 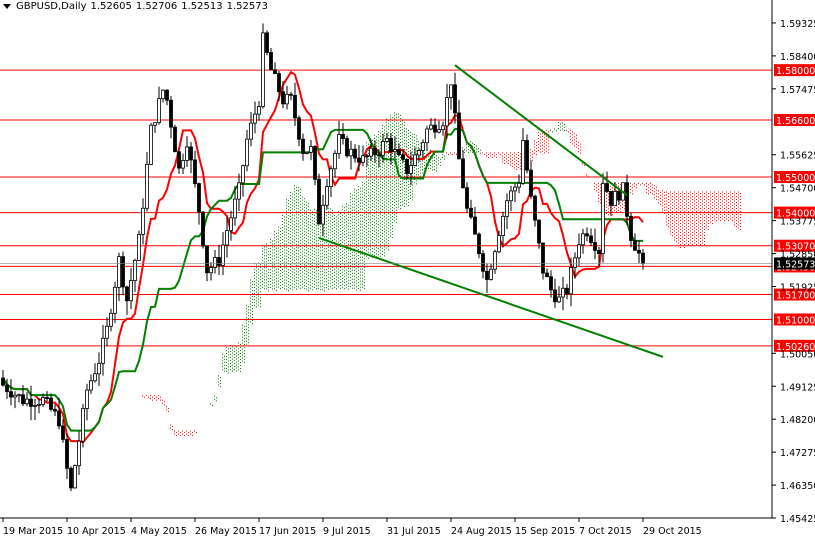 I want to click on dropdown-triangle-icon, so click(x=7, y=6).